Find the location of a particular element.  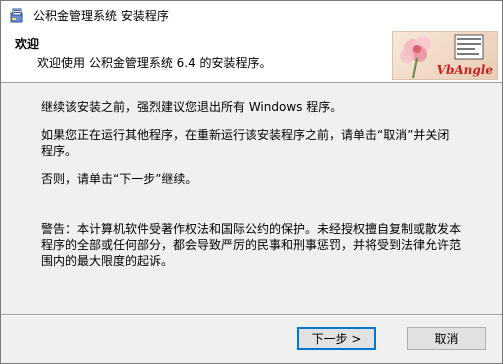

page-title: 欢迎 is located at coordinates (27, 44).